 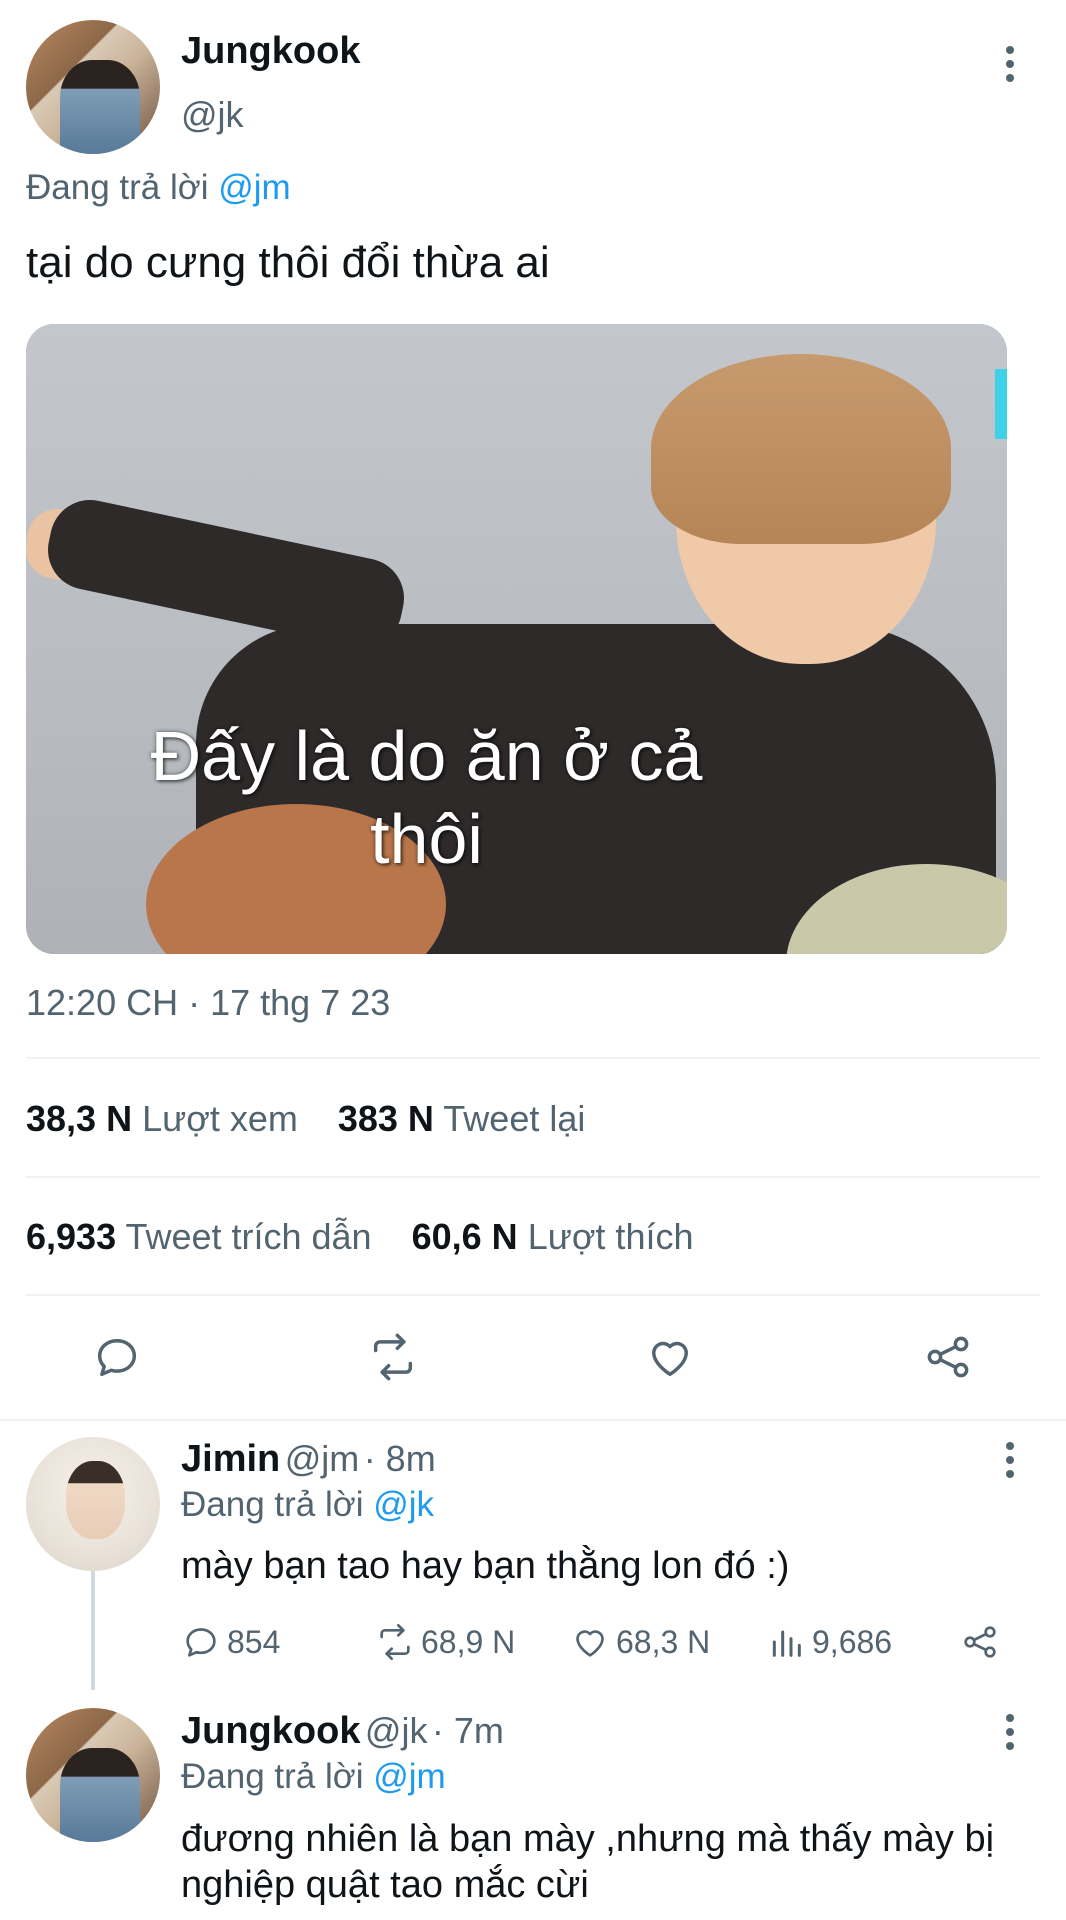 What do you see at coordinates (208, 1003) in the screenshot?
I see `tweet-timestamp: 12:20 CH · 17 thg 7 23` at bounding box center [208, 1003].